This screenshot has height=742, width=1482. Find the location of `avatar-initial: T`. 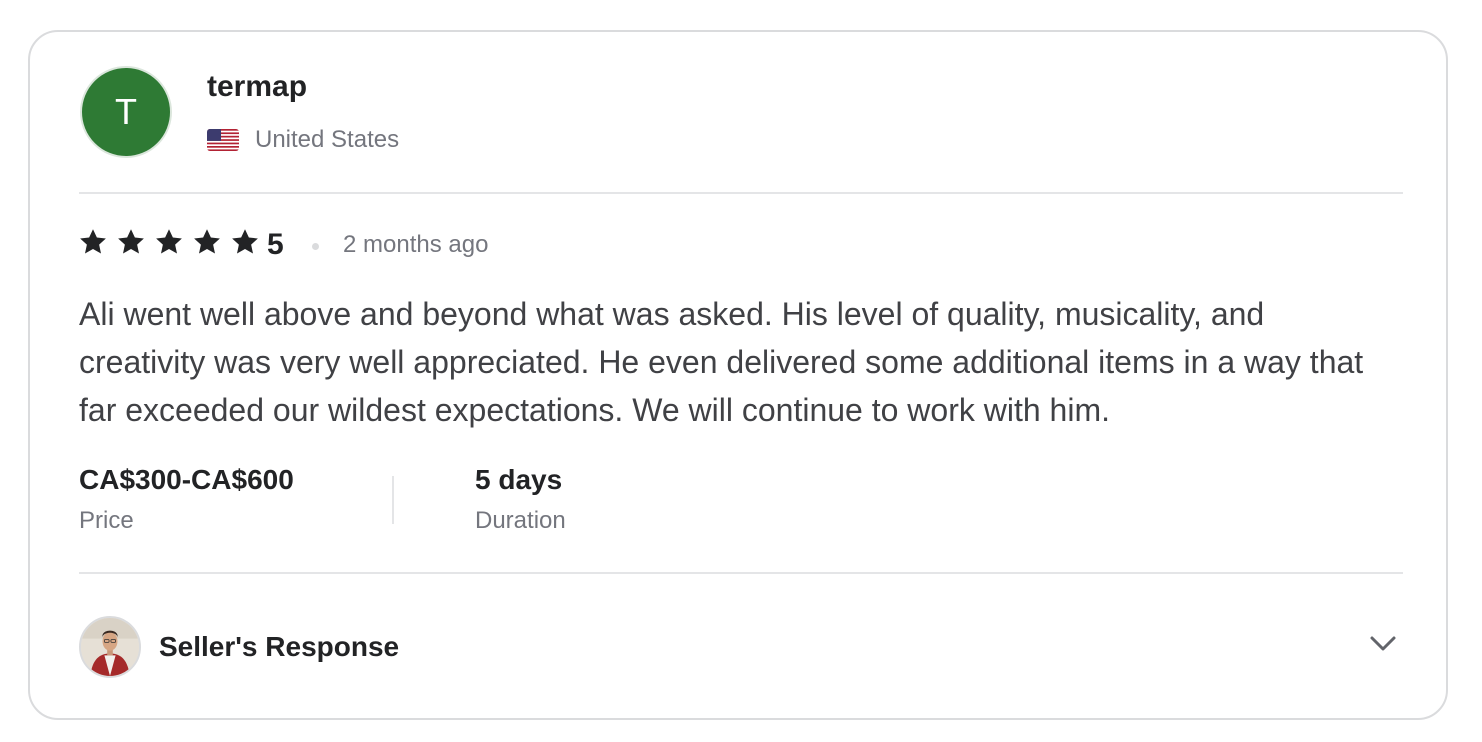

avatar-initial: T is located at coordinates (126, 111).